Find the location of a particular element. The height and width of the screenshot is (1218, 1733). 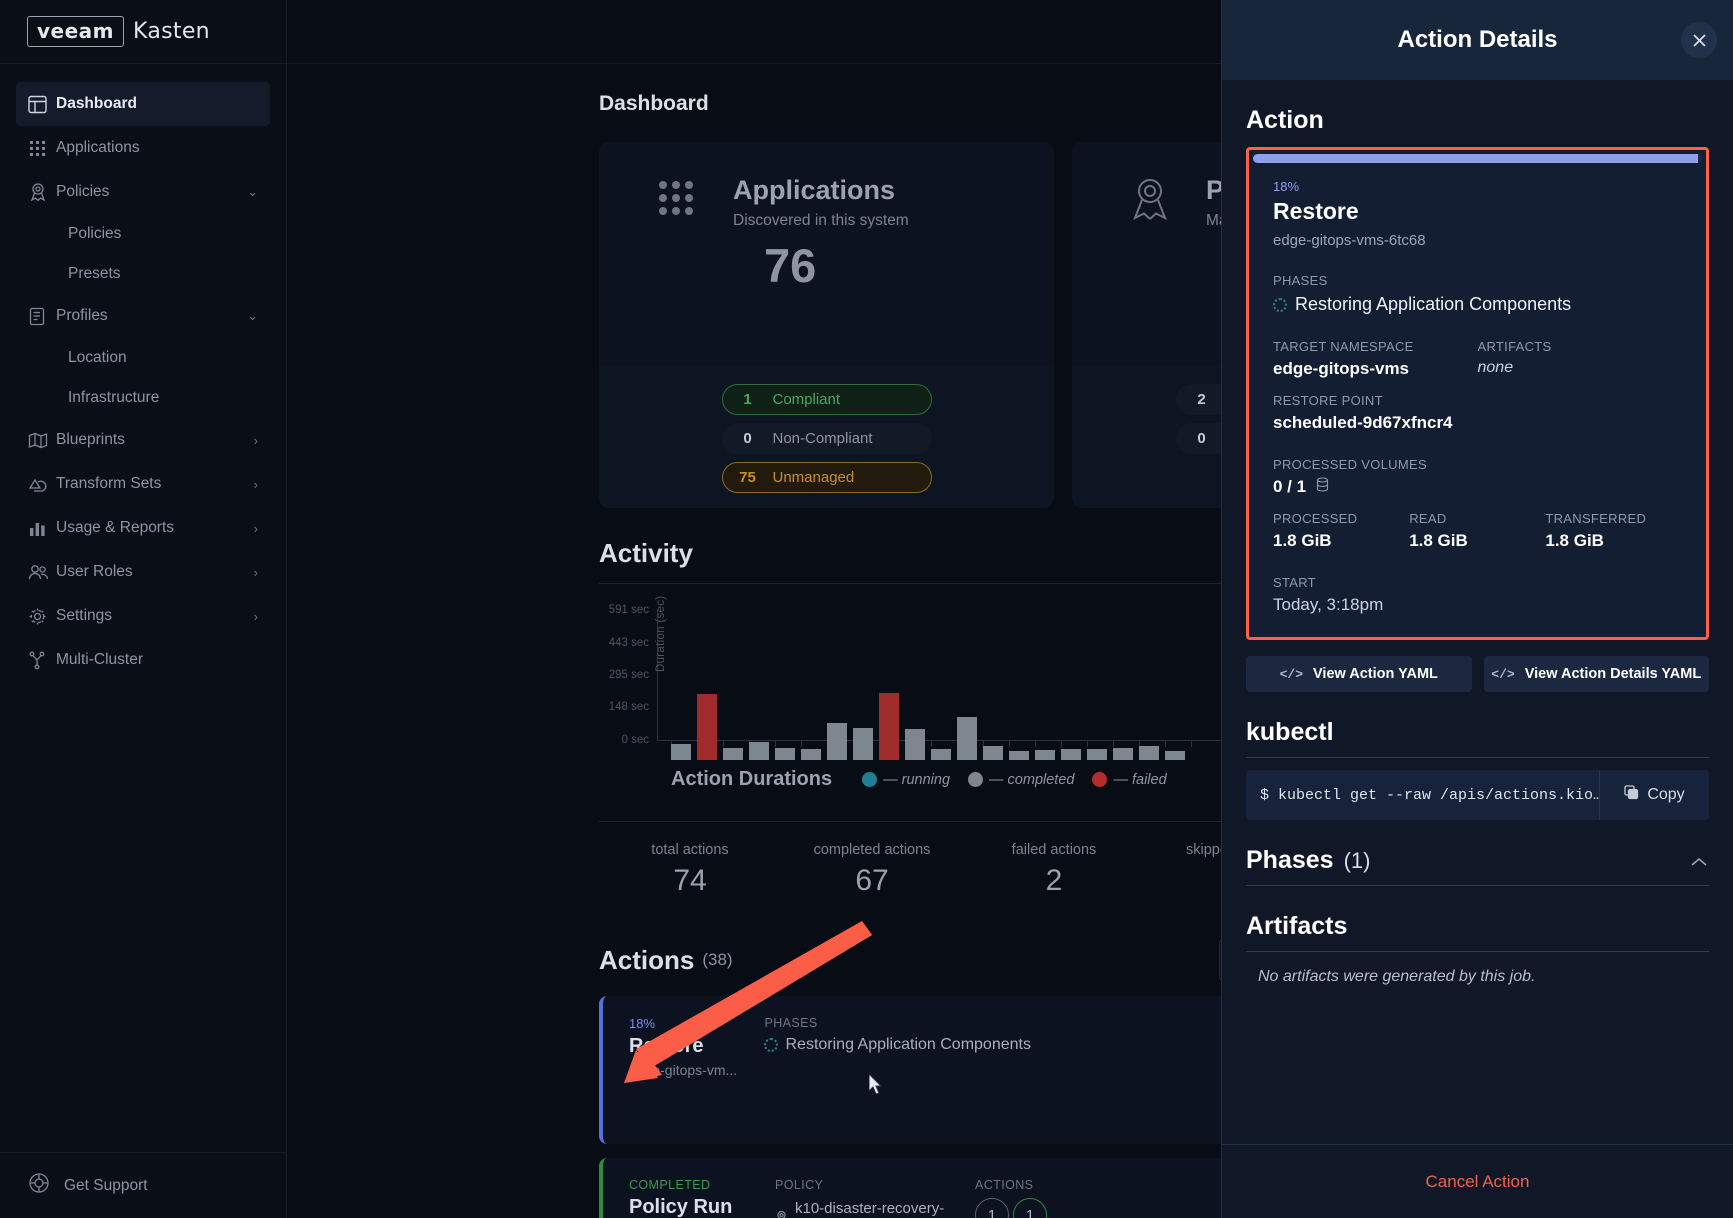

get-support-label: Get Support is located at coordinates (106, 1185).